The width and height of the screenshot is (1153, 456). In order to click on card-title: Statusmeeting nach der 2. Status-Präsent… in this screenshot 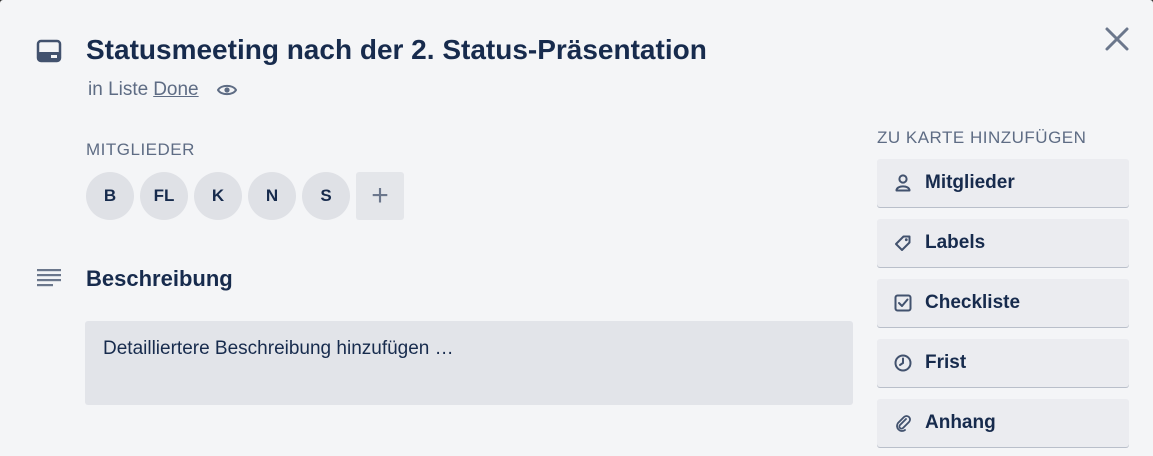, I will do `click(396, 50)`.